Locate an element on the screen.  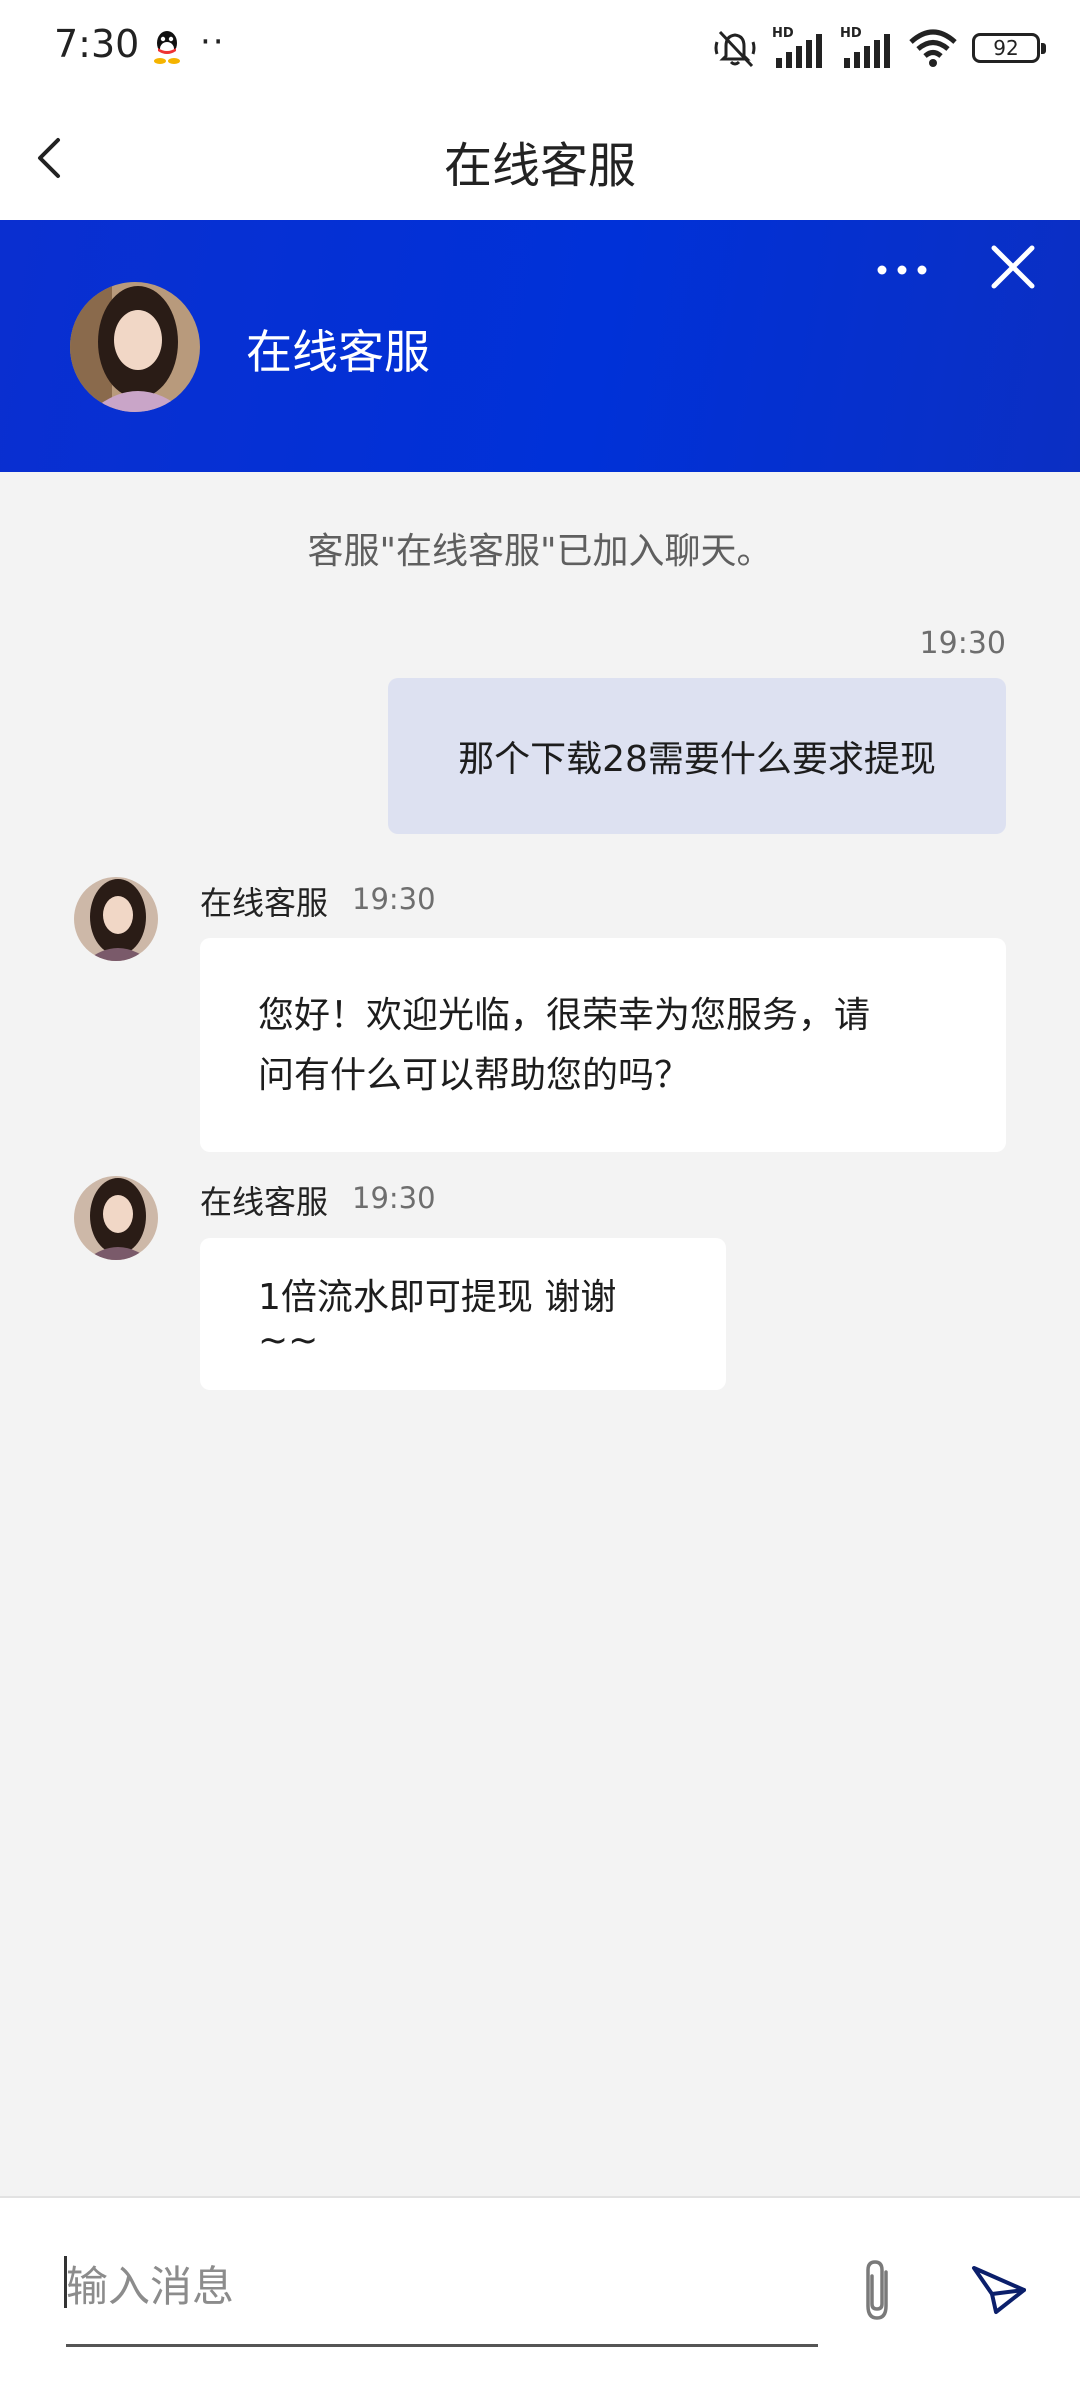
input-bar is located at coordinates (540, 2298).